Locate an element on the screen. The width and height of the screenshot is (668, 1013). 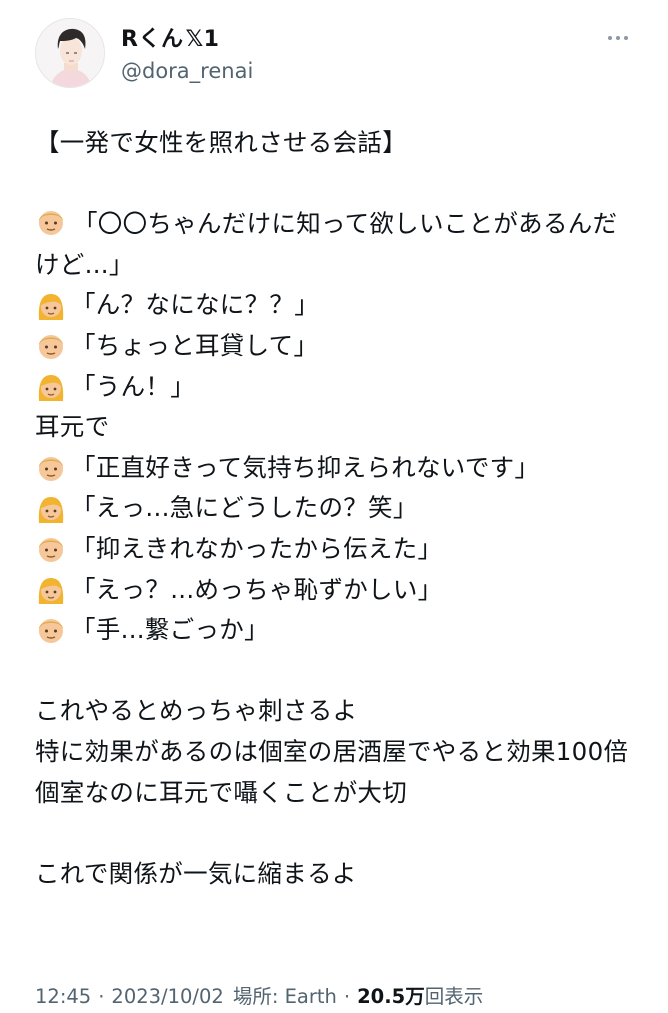
tip-line: 個室なのに耳元で囁くことが大切 is located at coordinates (221, 792).